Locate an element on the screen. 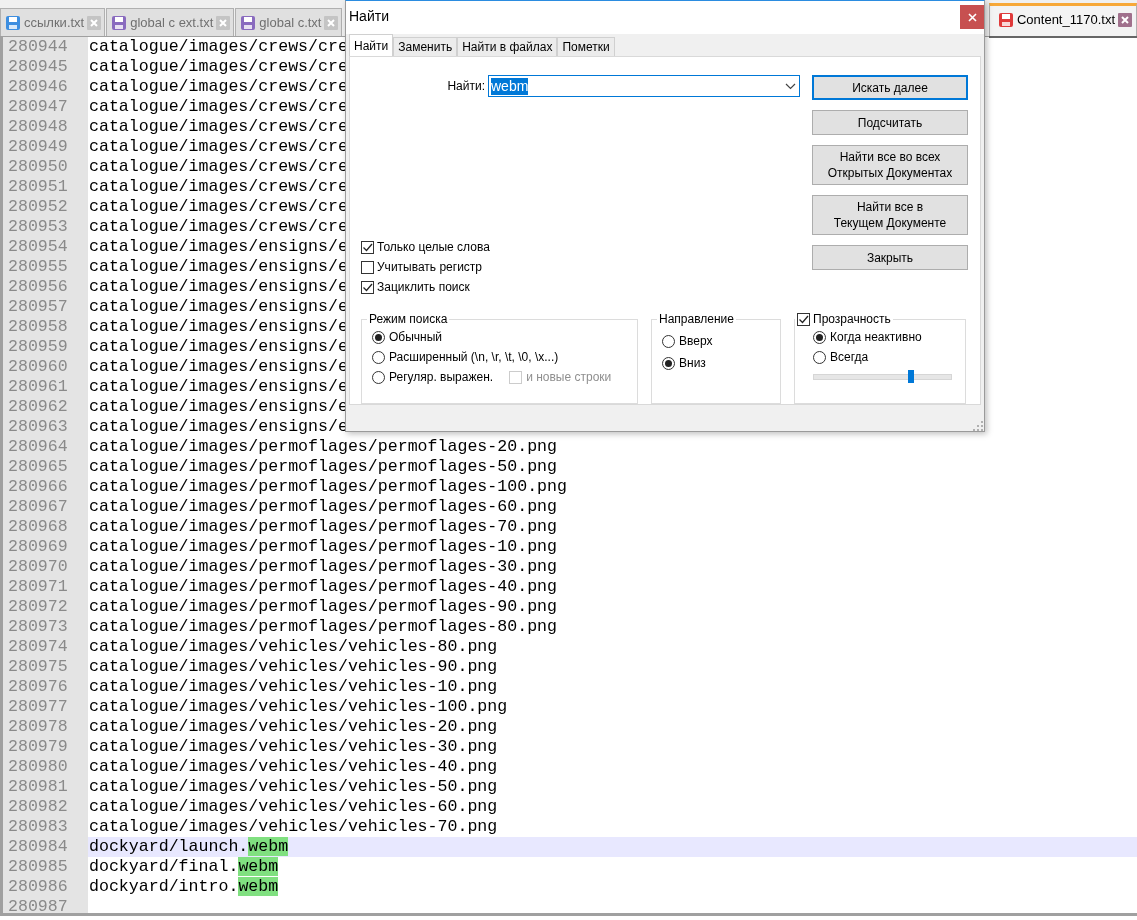 Image resolution: width=1137 pixels, height=920 pixels. line-number: 280976 is located at coordinates (38, 687).